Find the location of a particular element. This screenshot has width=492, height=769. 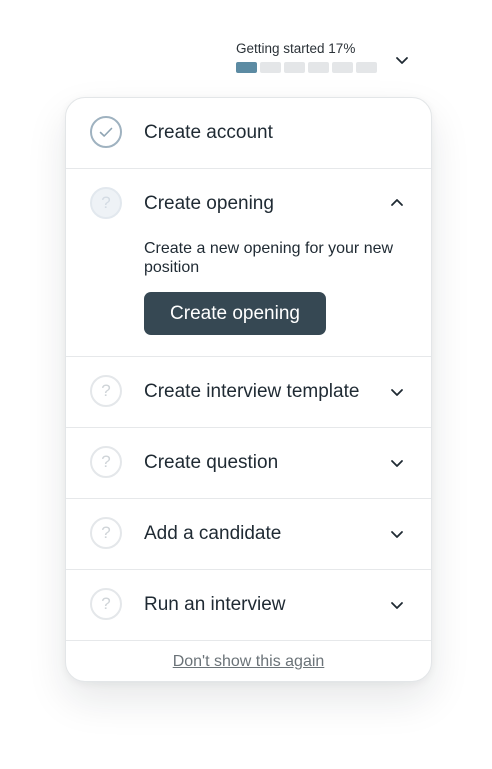

check-circle-icon is located at coordinates (106, 132).